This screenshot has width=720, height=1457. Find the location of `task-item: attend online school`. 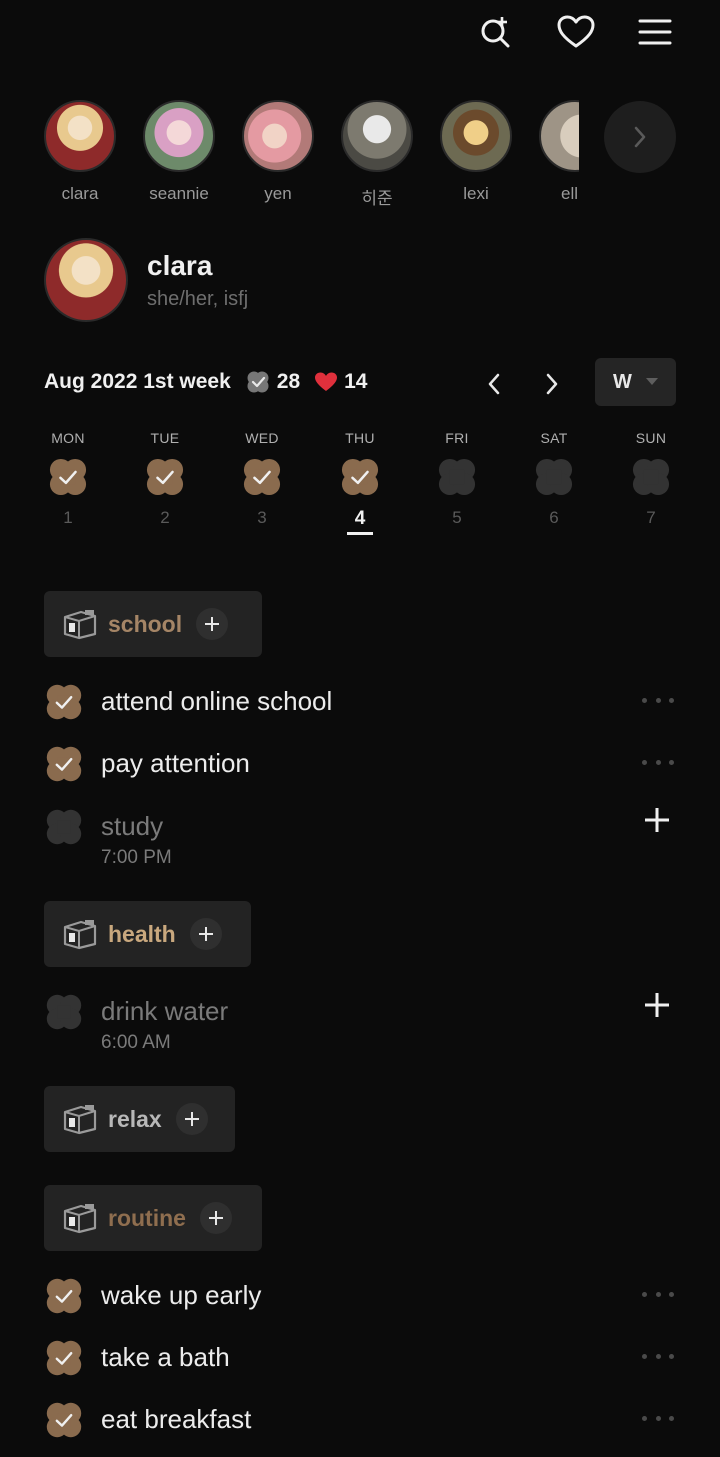

task-item: attend online school is located at coordinates (360, 702).